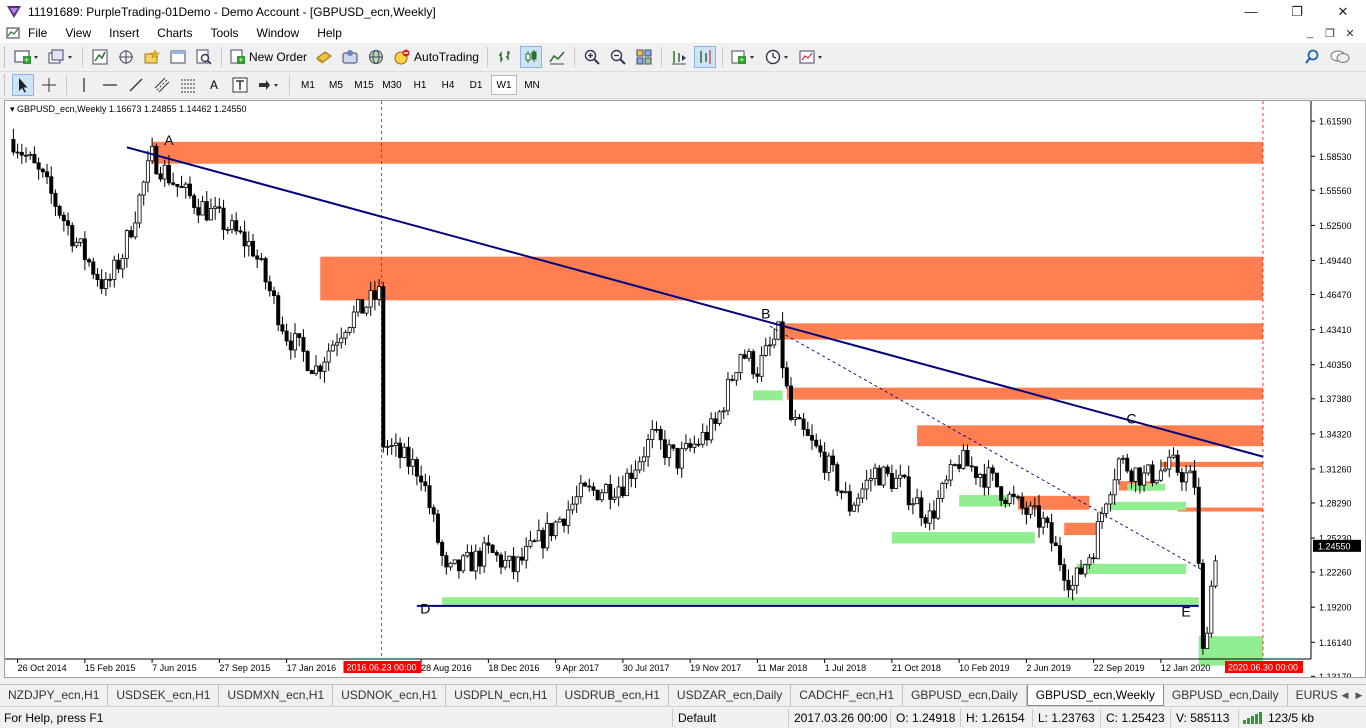 This screenshot has height=728, width=1366. I want to click on chart-tab-active: GBPUSD_ecn,Weekly, so click(1095, 695).